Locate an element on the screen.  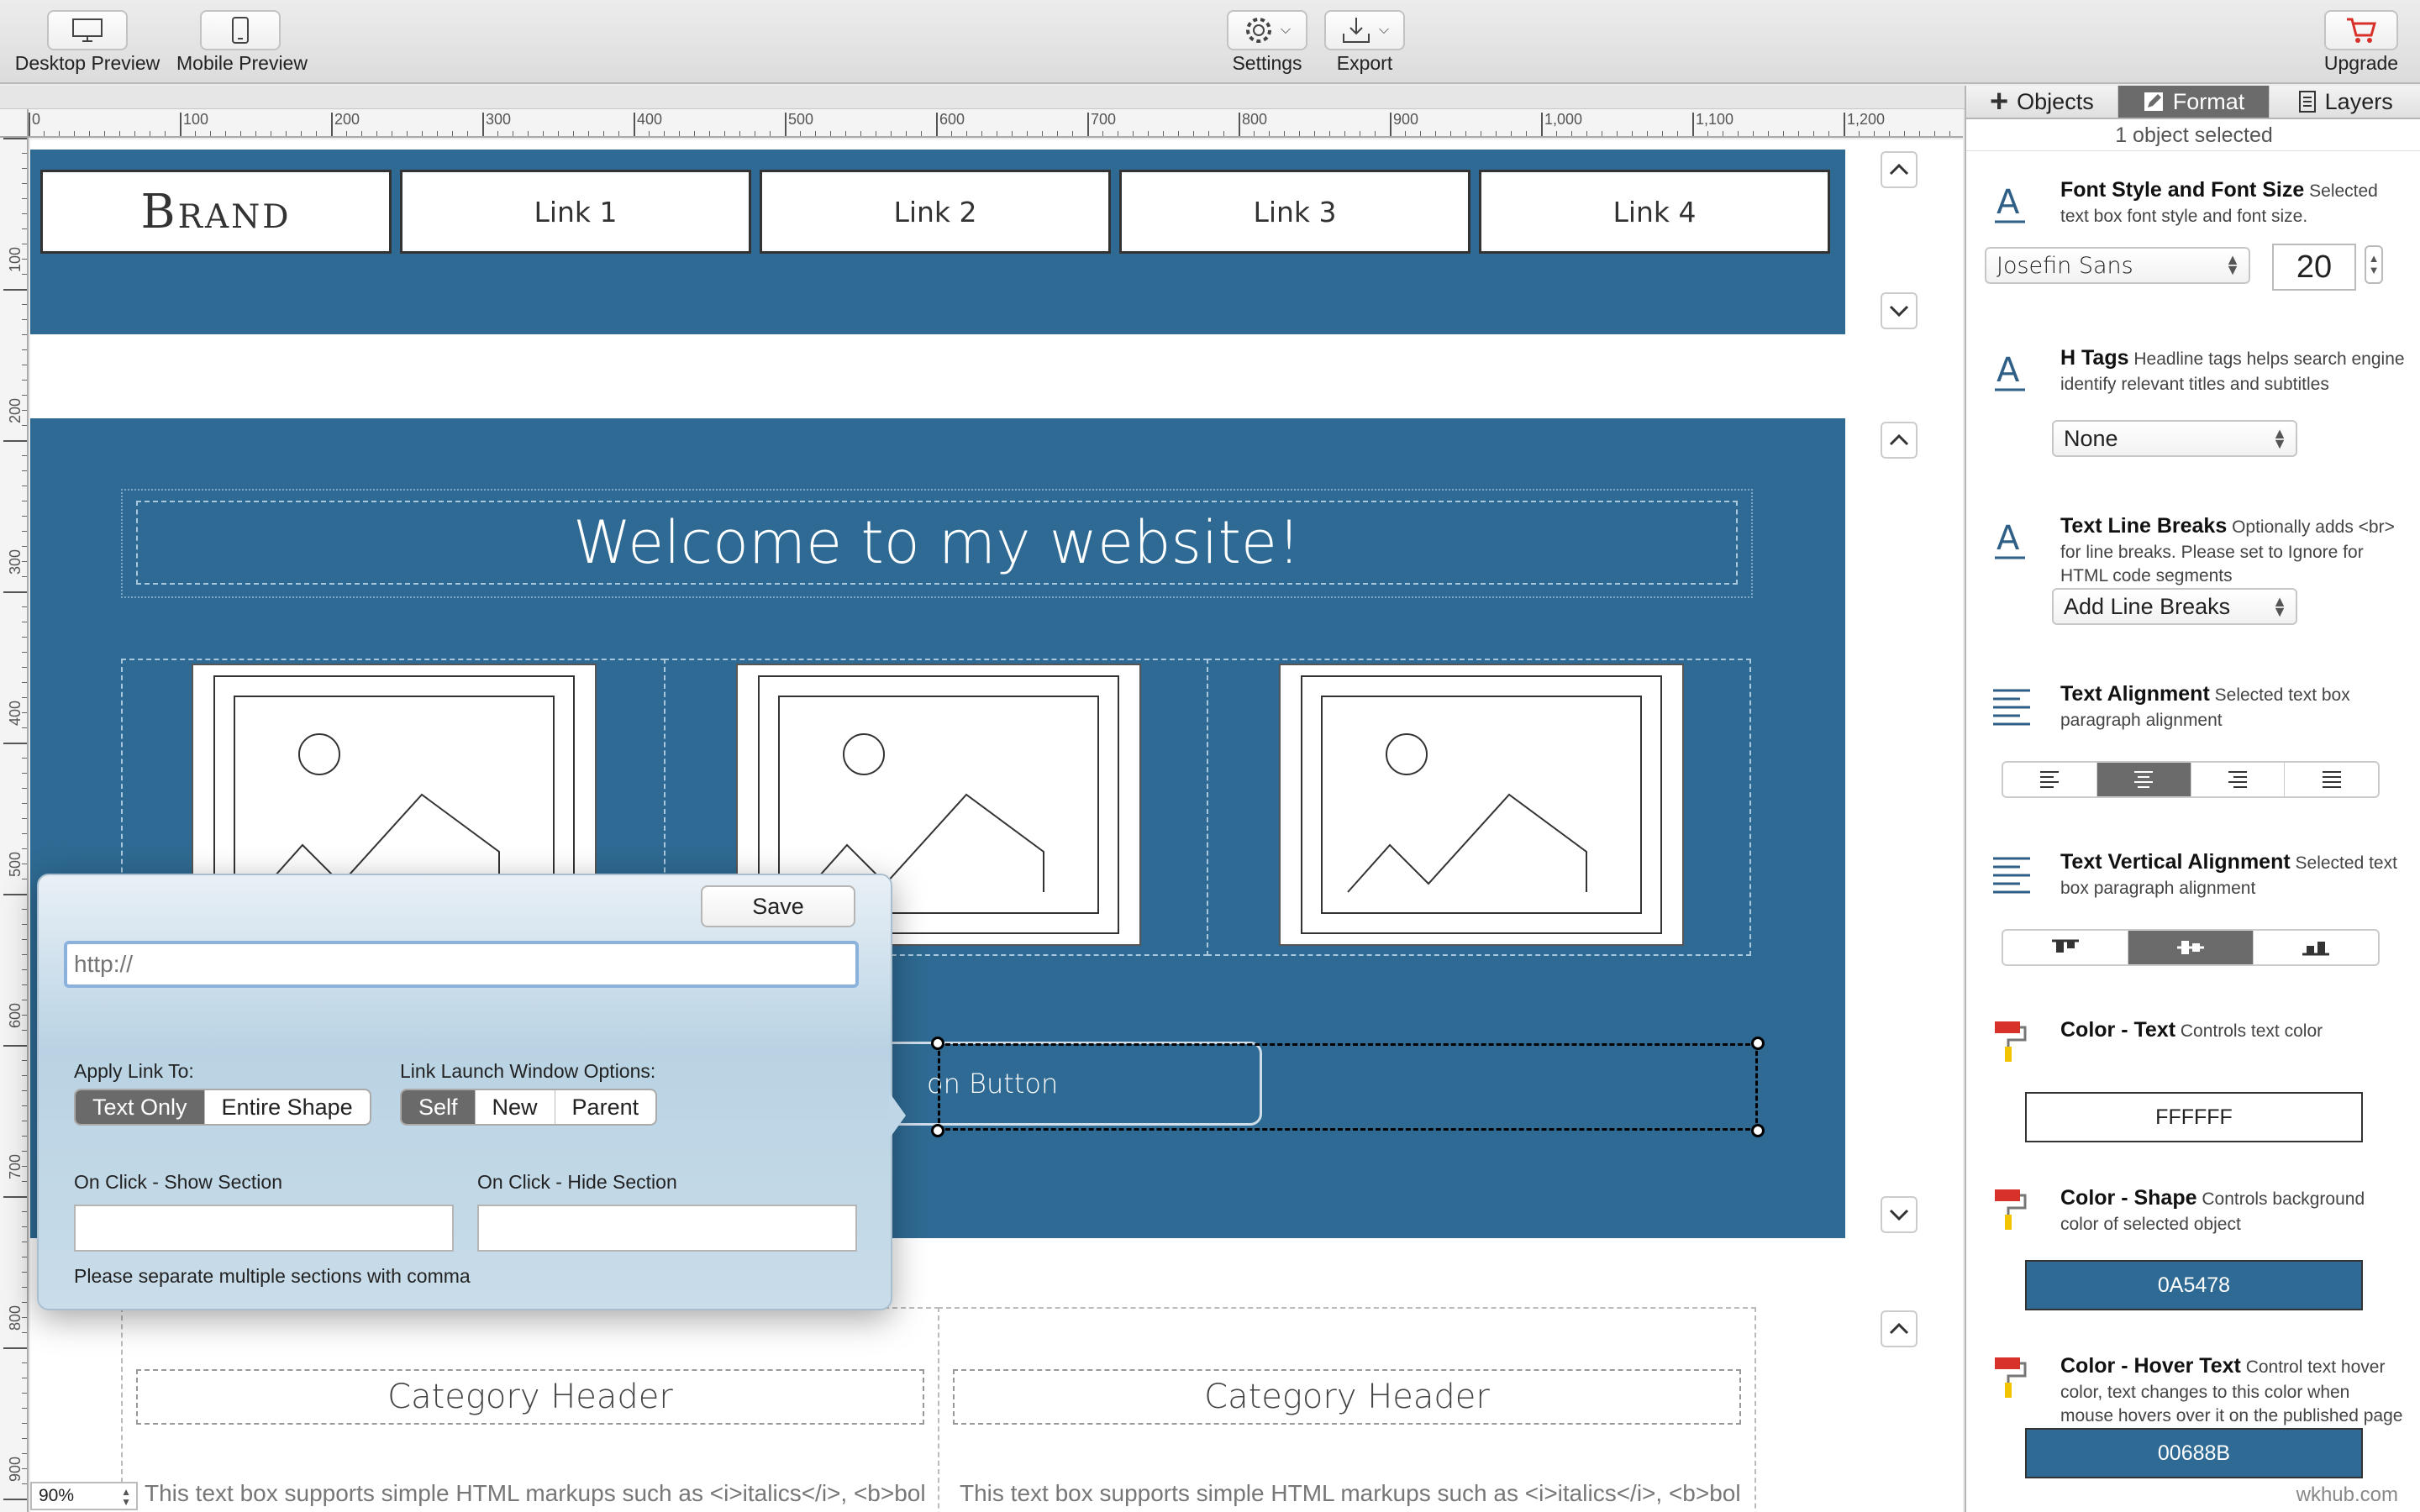
hover-color-swatch: 00688B is located at coordinates (2194, 1453).